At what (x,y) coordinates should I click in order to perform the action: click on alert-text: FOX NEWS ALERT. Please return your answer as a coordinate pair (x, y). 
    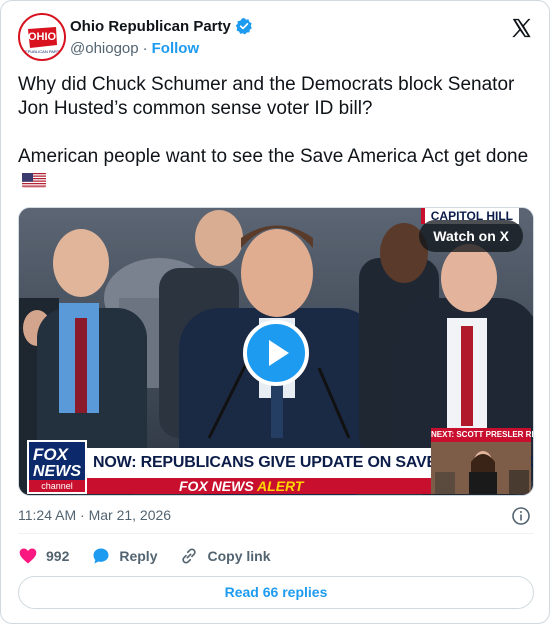
    Looking at the image, I should click on (241, 486).